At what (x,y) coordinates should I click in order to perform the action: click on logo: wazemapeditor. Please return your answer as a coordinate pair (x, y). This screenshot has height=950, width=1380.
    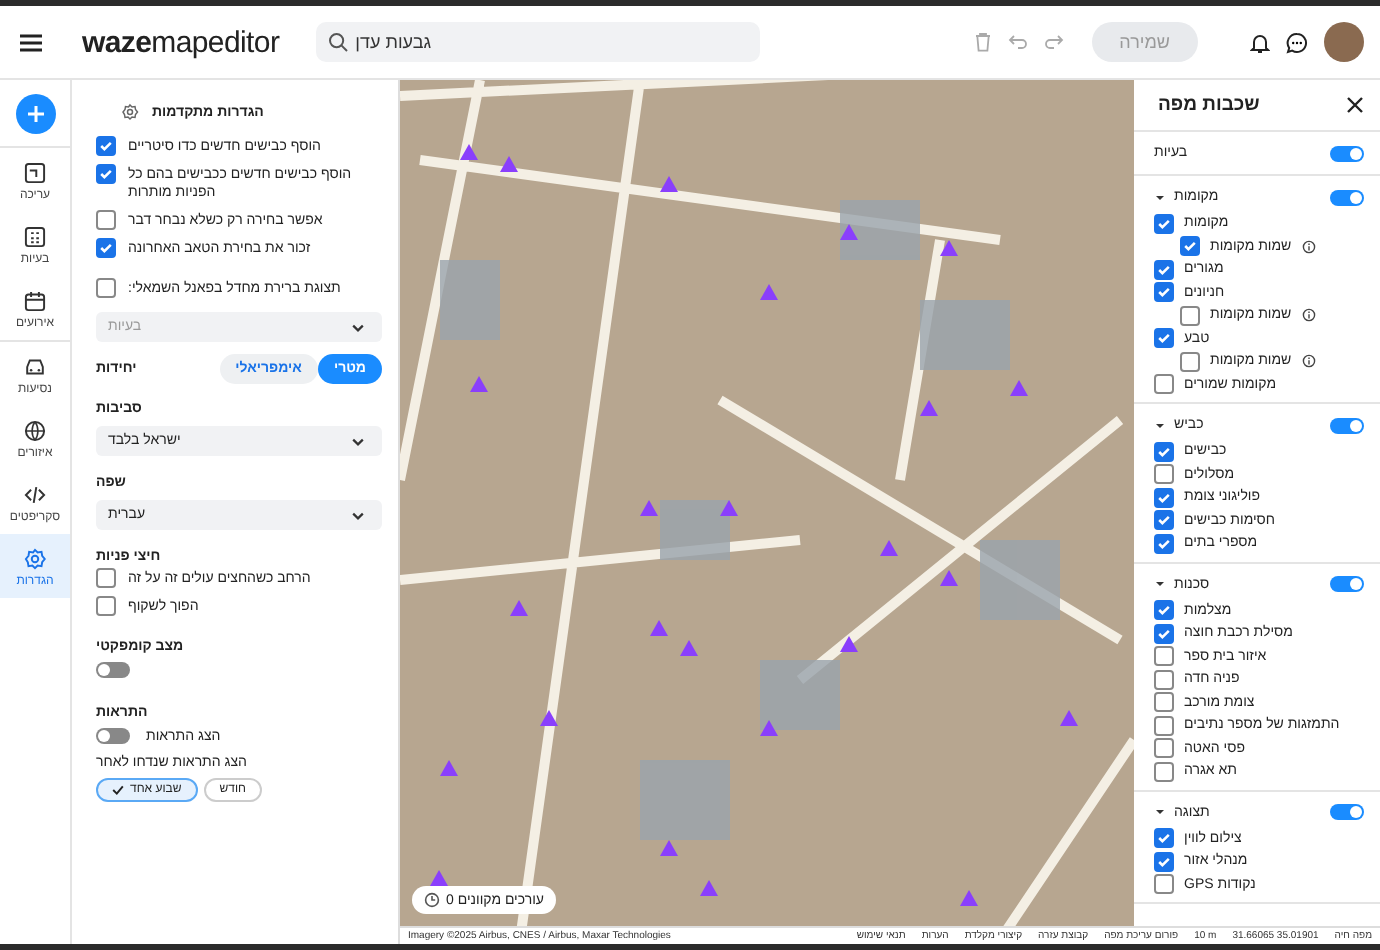
    Looking at the image, I should click on (181, 42).